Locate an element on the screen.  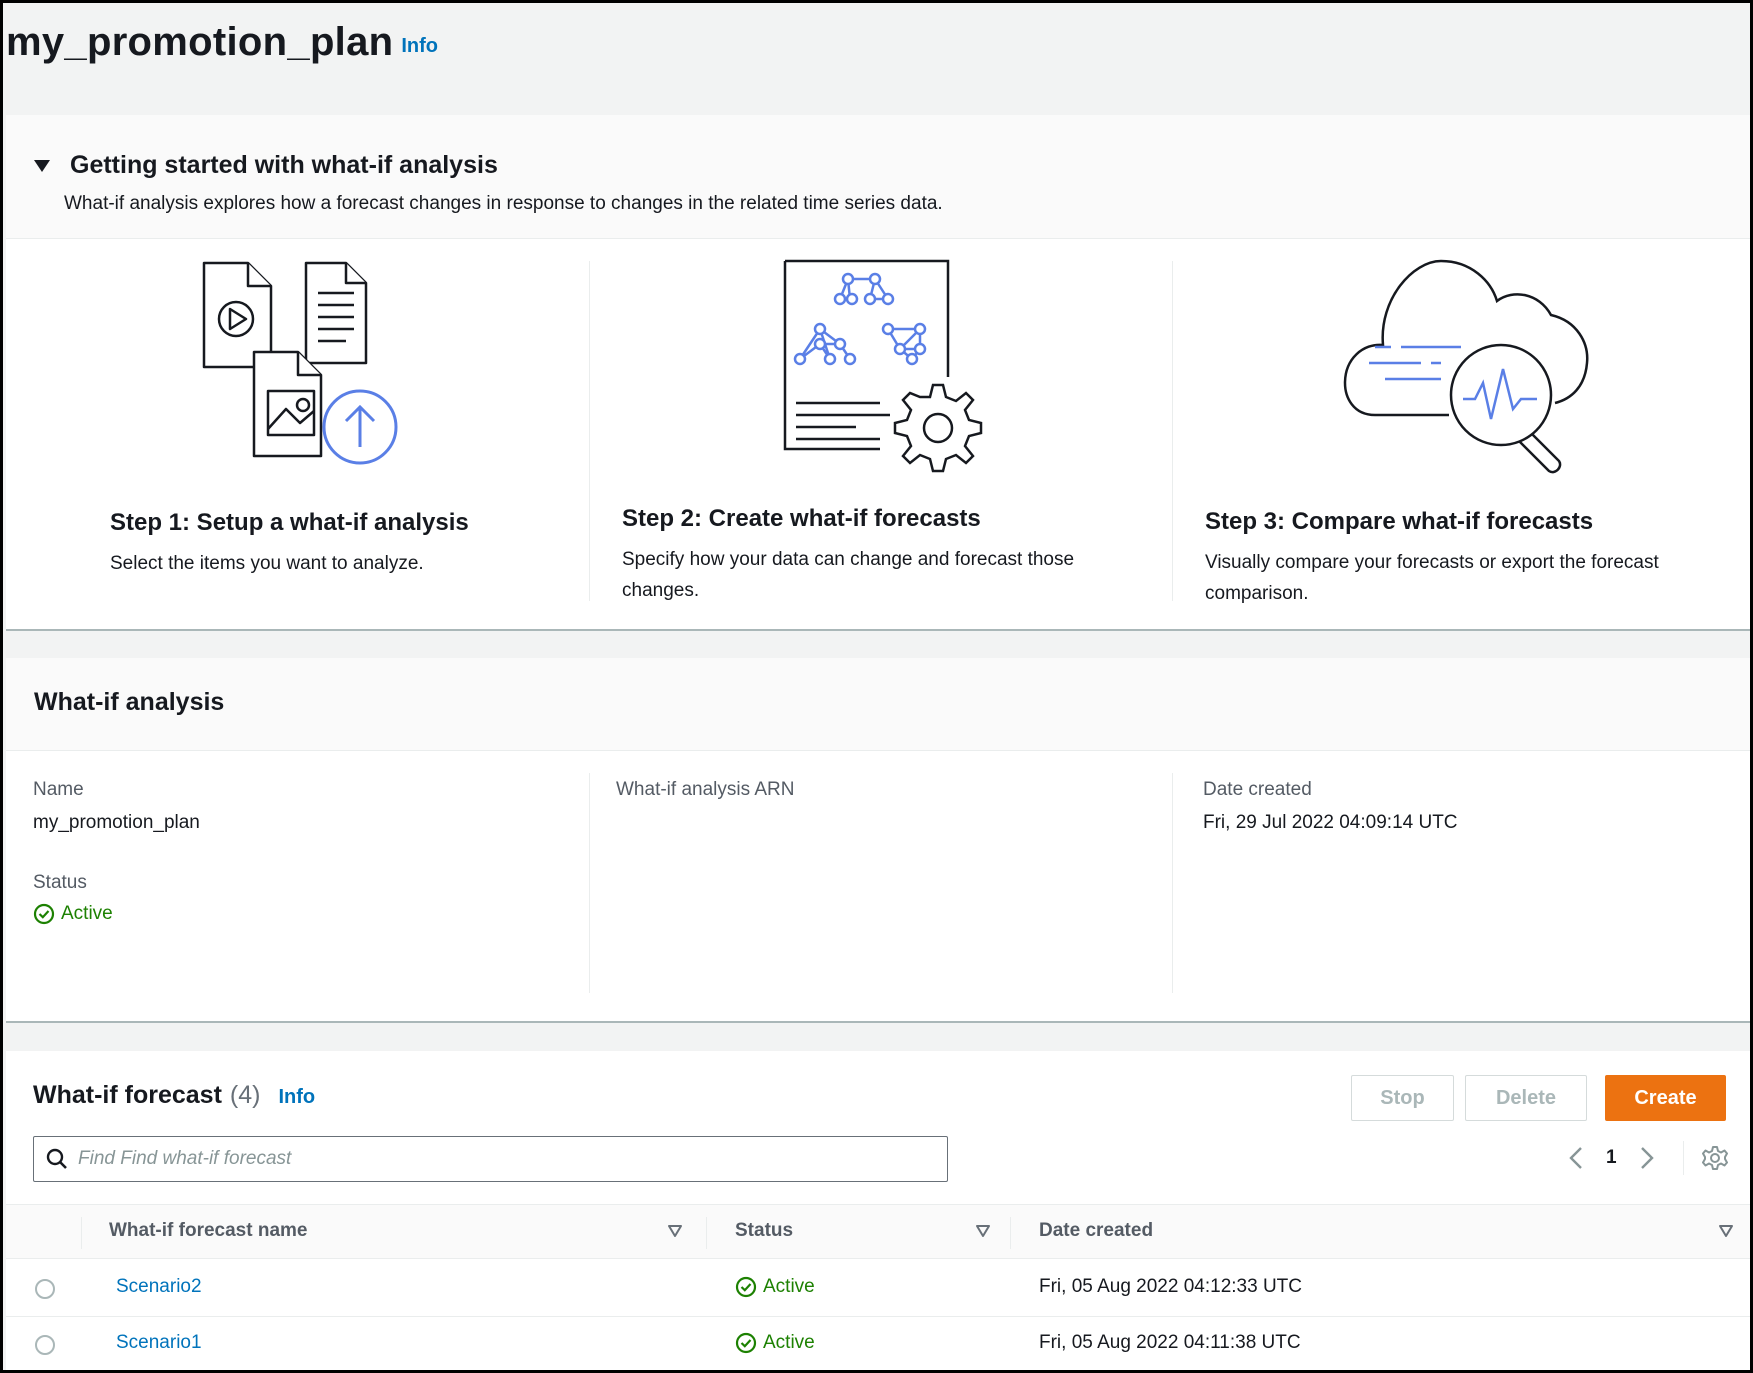
arn-label: What-if analysis ARN is located at coordinates (705, 789).